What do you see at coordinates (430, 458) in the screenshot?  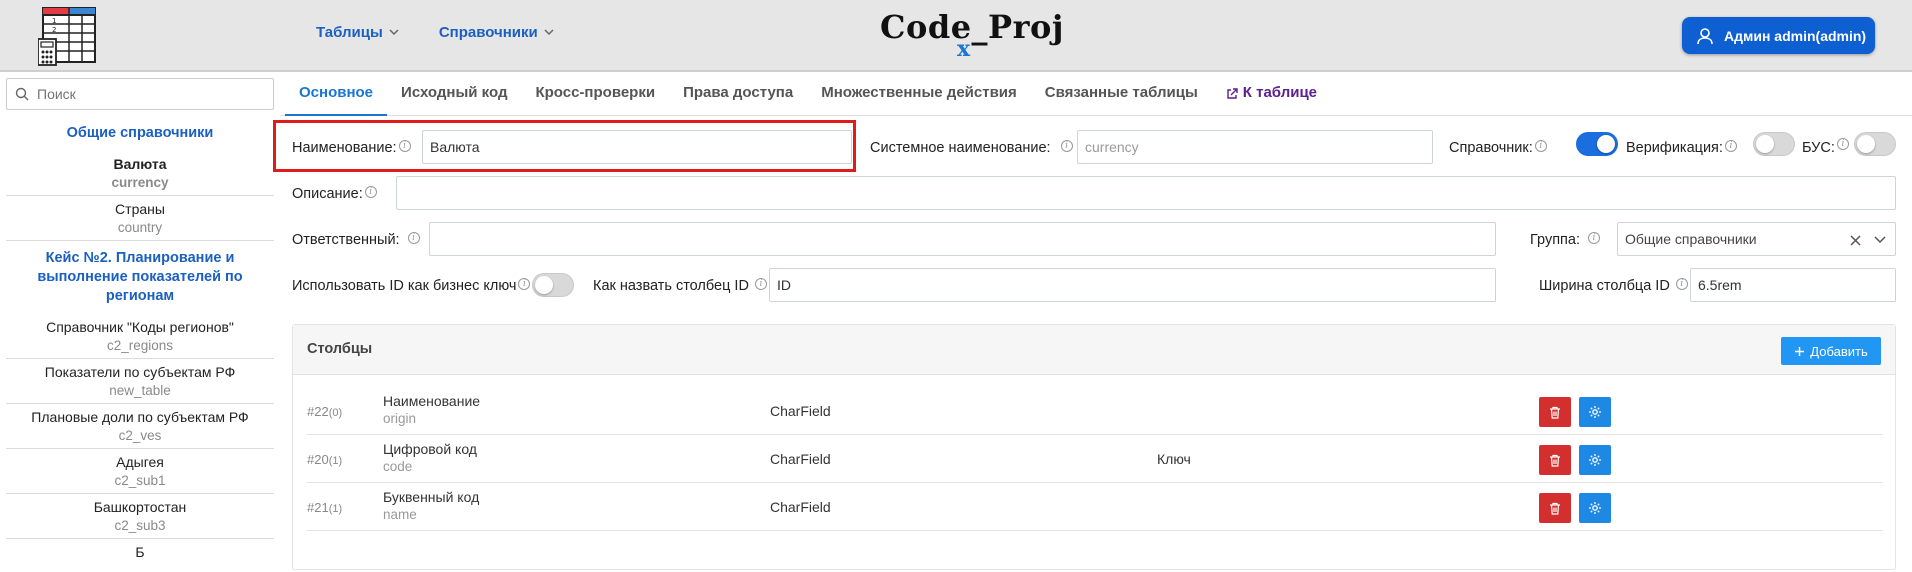 I see `column-name: Цифровой код code` at bounding box center [430, 458].